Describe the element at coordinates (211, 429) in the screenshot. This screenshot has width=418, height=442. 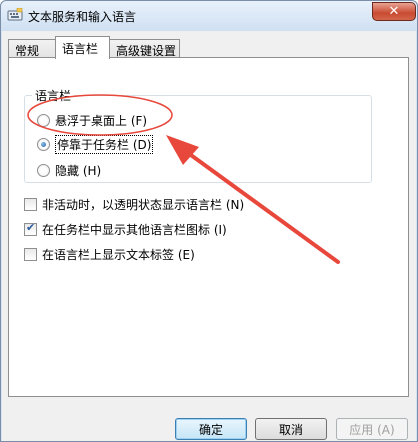
I see `ok-button: 确定` at that location.